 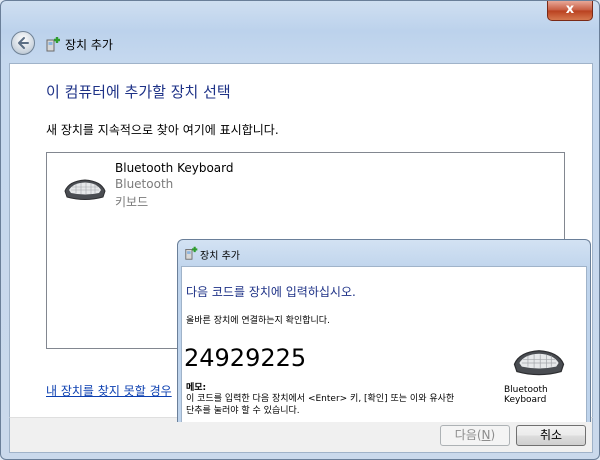 What do you see at coordinates (551, 435) in the screenshot?
I see `cancel-button: 취소` at bounding box center [551, 435].